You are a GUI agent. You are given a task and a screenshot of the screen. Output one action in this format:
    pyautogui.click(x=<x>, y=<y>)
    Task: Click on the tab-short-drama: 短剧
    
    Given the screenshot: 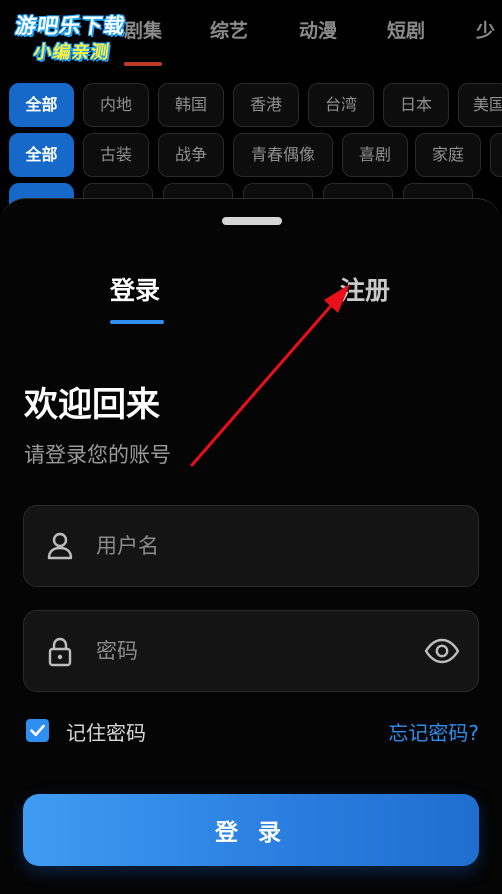 What is the action you would take?
    pyautogui.click(x=406, y=31)
    